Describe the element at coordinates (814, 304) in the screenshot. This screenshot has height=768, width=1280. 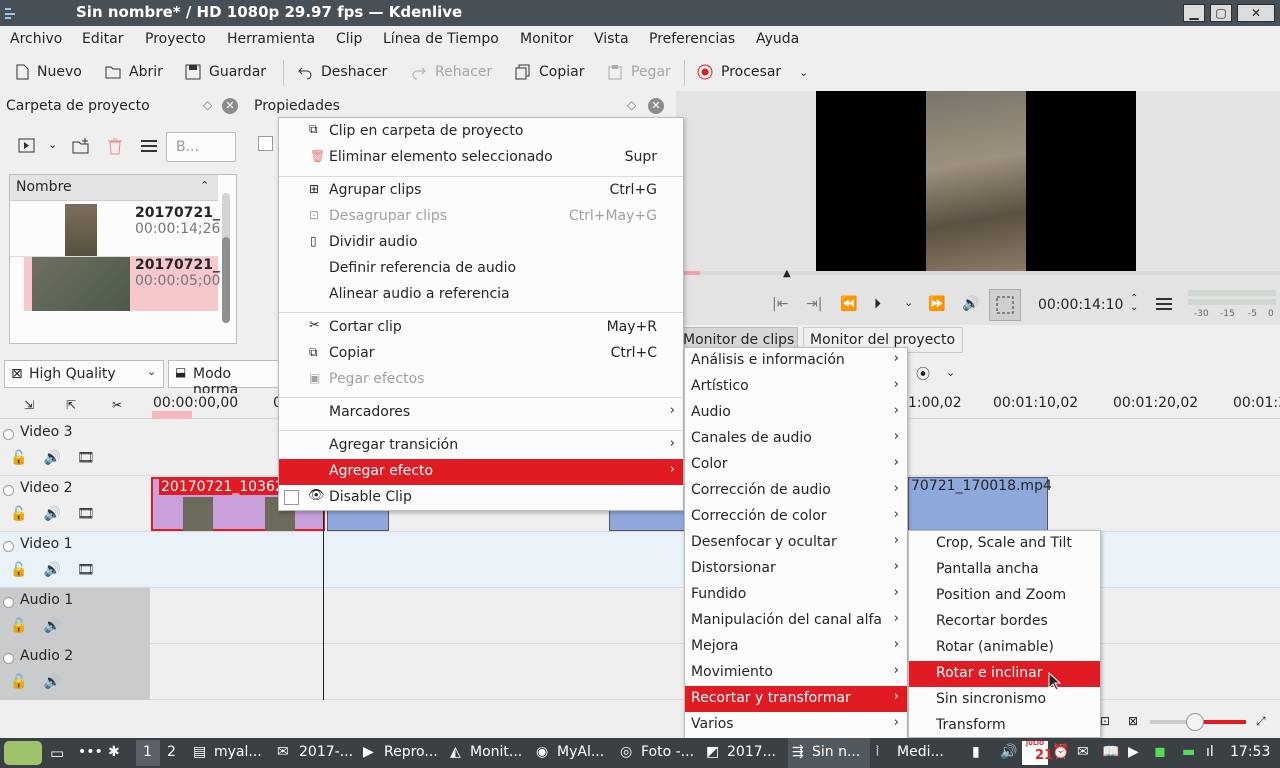
I see `go-to-end-icon: ⇥|` at that location.